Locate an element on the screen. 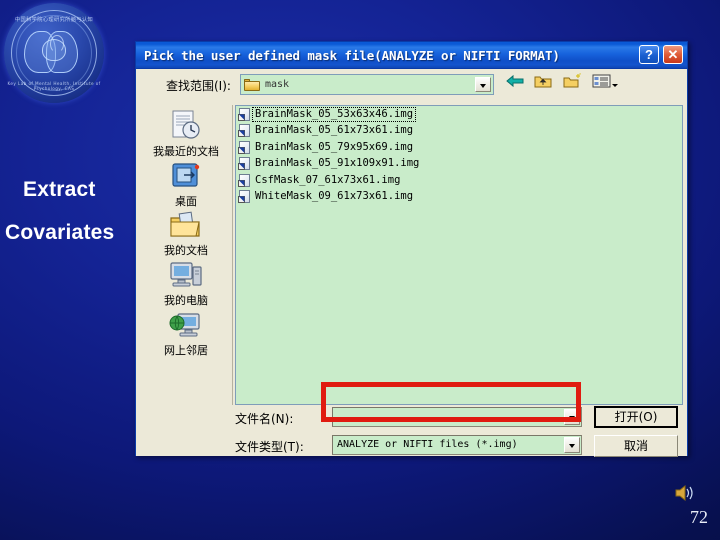 Image resolution: width=720 pixels, height=540 pixels. filetype-dropdown-button is located at coordinates (572, 445).